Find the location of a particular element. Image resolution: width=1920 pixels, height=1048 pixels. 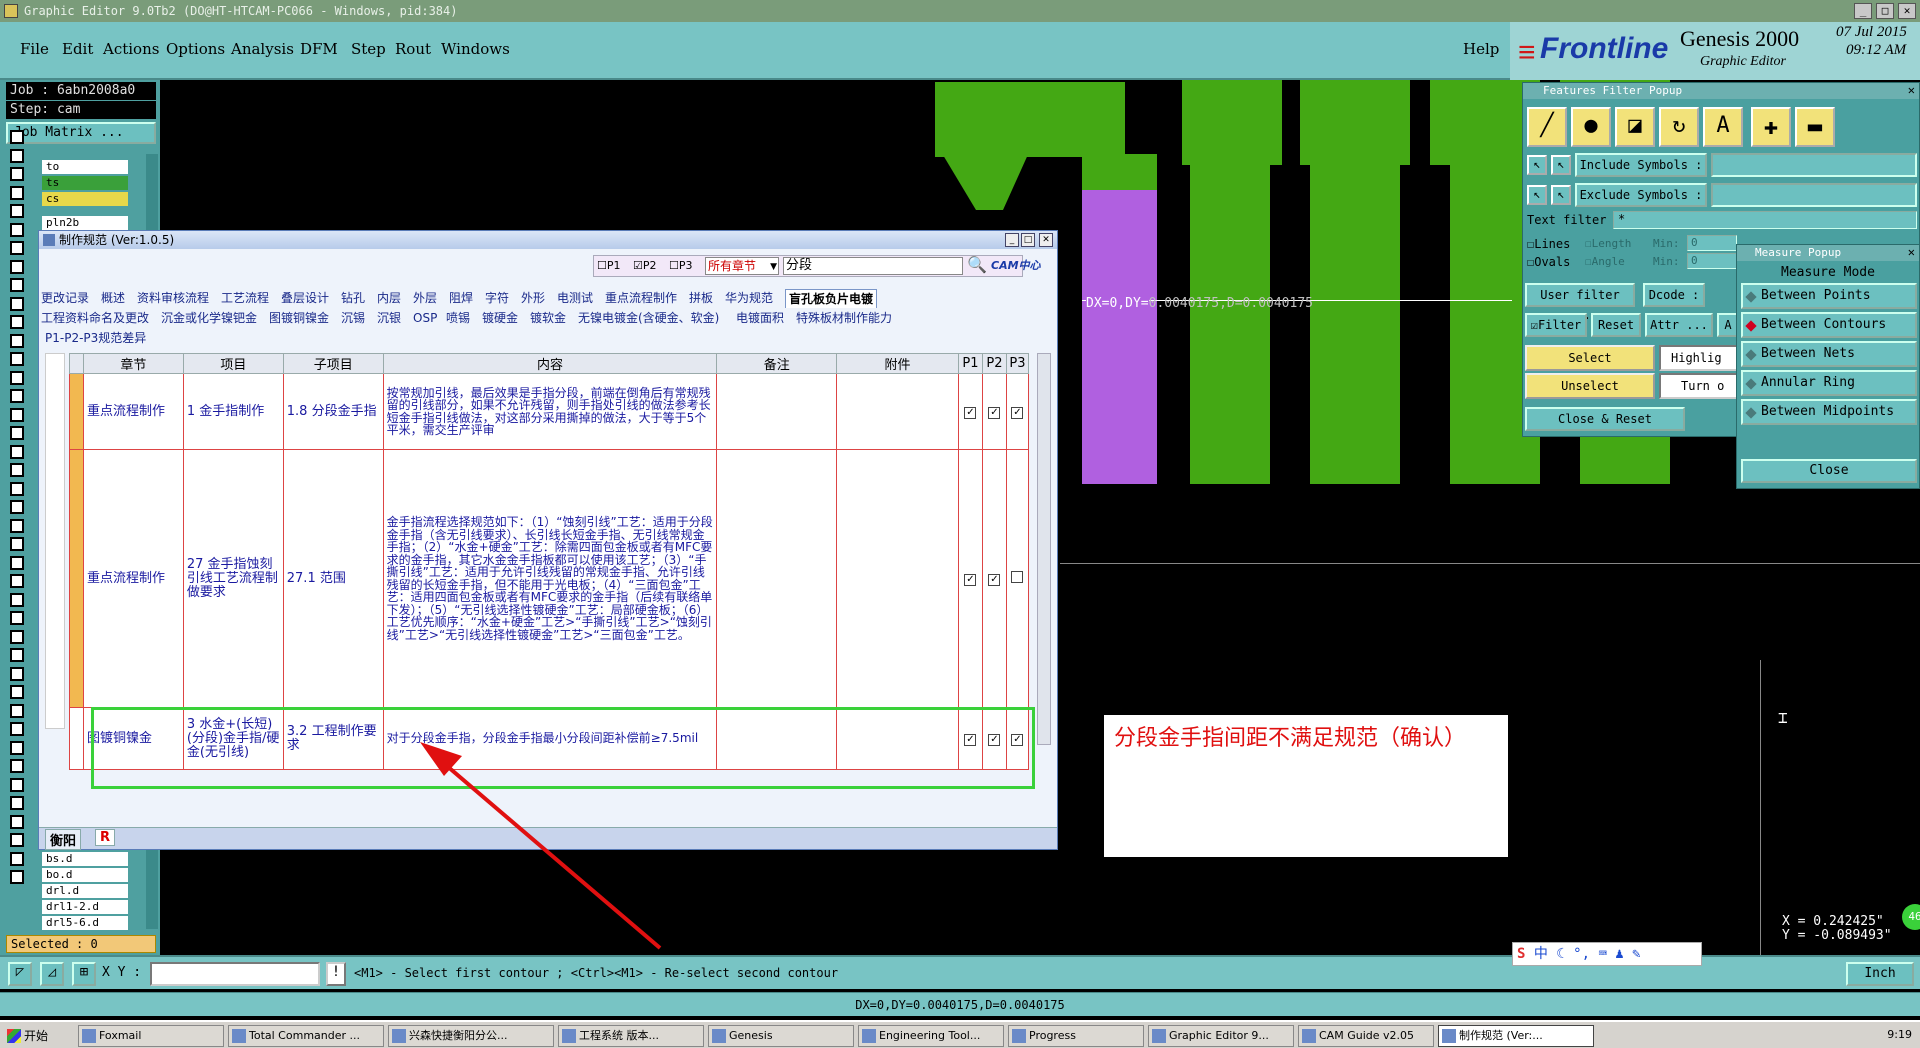

taskbar-item: CAM Guide v2.05 is located at coordinates (1366, 1036).